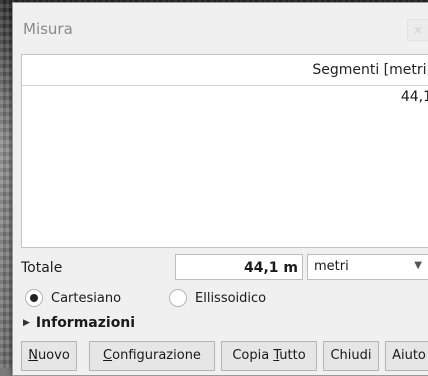 This screenshot has width=428, height=376. I want to click on radio-cartesiano: Cartesiano, so click(73, 298).